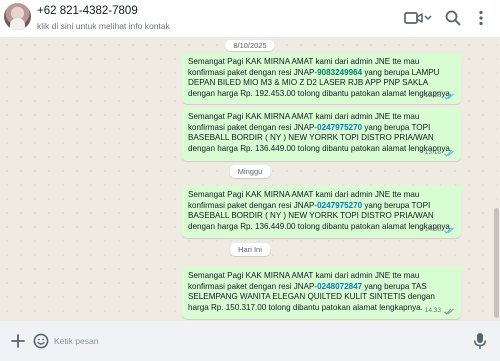  I want to click on message-meta: 14.36, so click(440, 230).